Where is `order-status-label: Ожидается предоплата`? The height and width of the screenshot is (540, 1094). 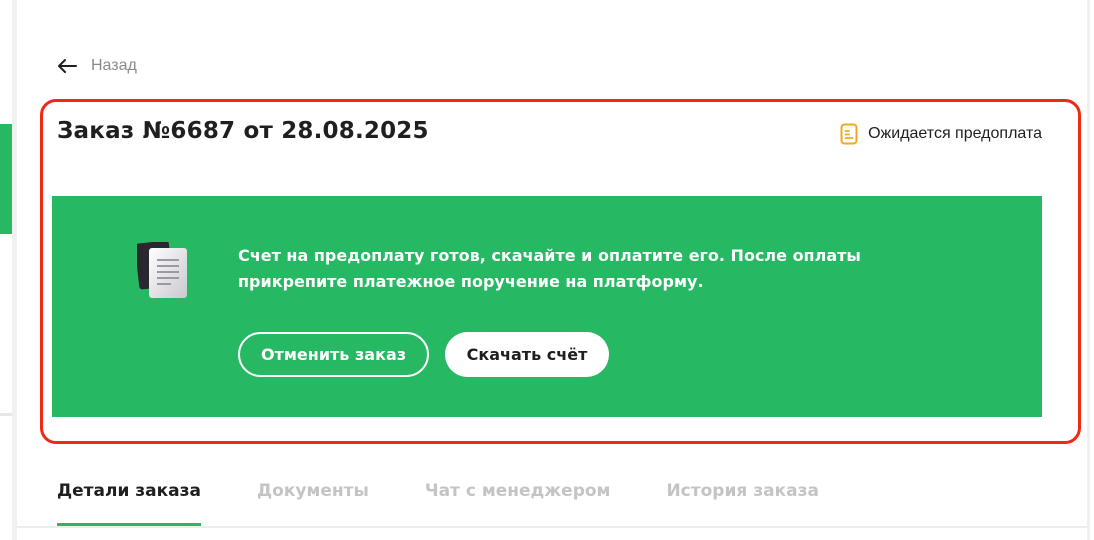 order-status-label: Ожидается предоплата is located at coordinates (955, 133).